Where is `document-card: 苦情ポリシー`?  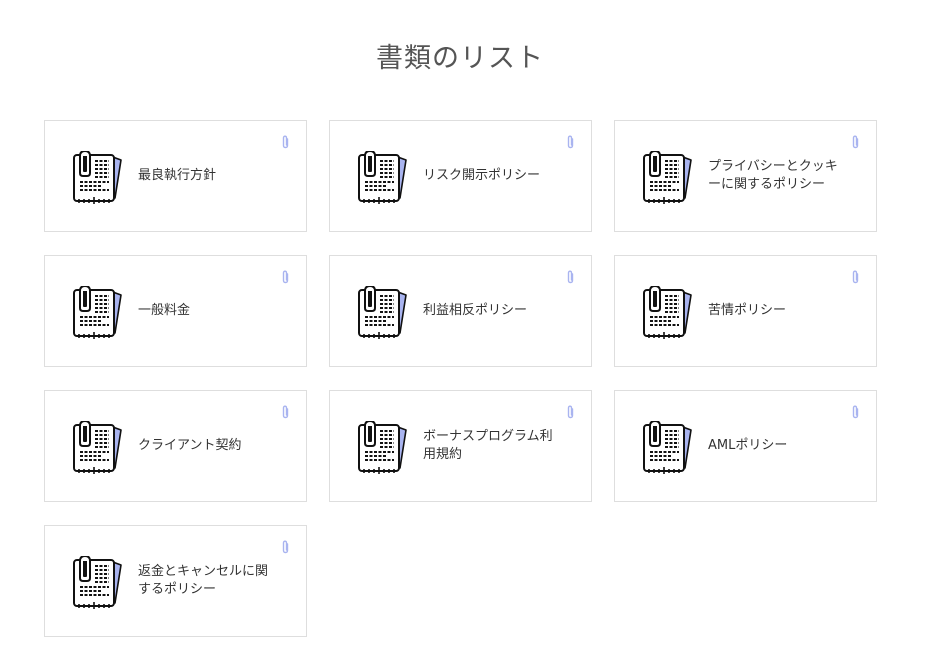 document-card: 苦情ポリシー is located at coordinates (745, 311).